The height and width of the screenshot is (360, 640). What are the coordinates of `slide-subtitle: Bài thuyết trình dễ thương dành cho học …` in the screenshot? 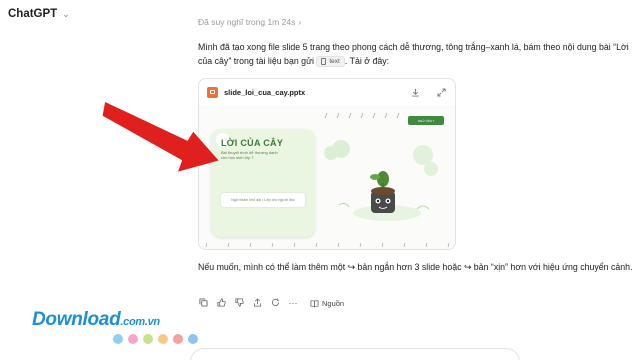 It's located at (249, 155).